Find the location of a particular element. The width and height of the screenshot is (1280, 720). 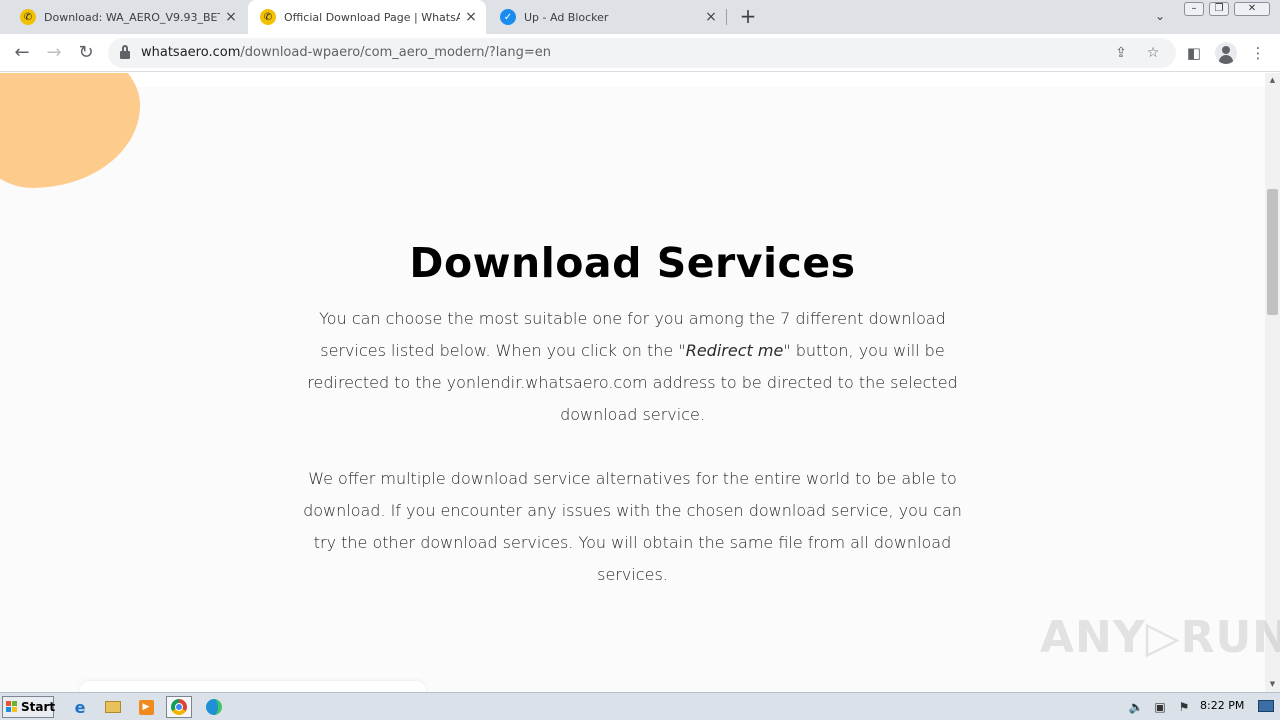

tab-title: Download: WA_AERO_V9.93_BETA_ is located at coordinates (132, 17).